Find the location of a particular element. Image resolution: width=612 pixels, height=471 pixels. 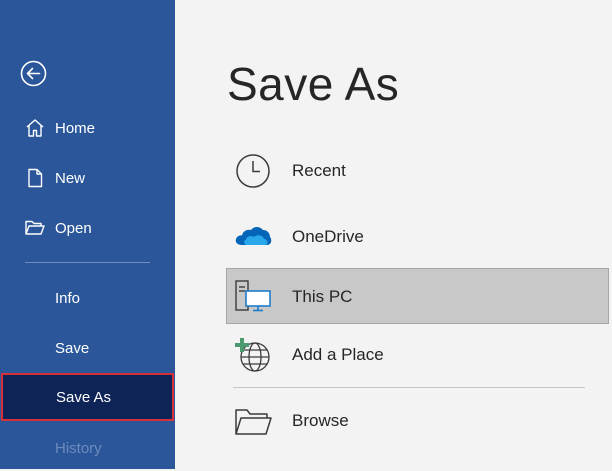

sidebar-item-label: Save As is located at coordinates (84, 397).